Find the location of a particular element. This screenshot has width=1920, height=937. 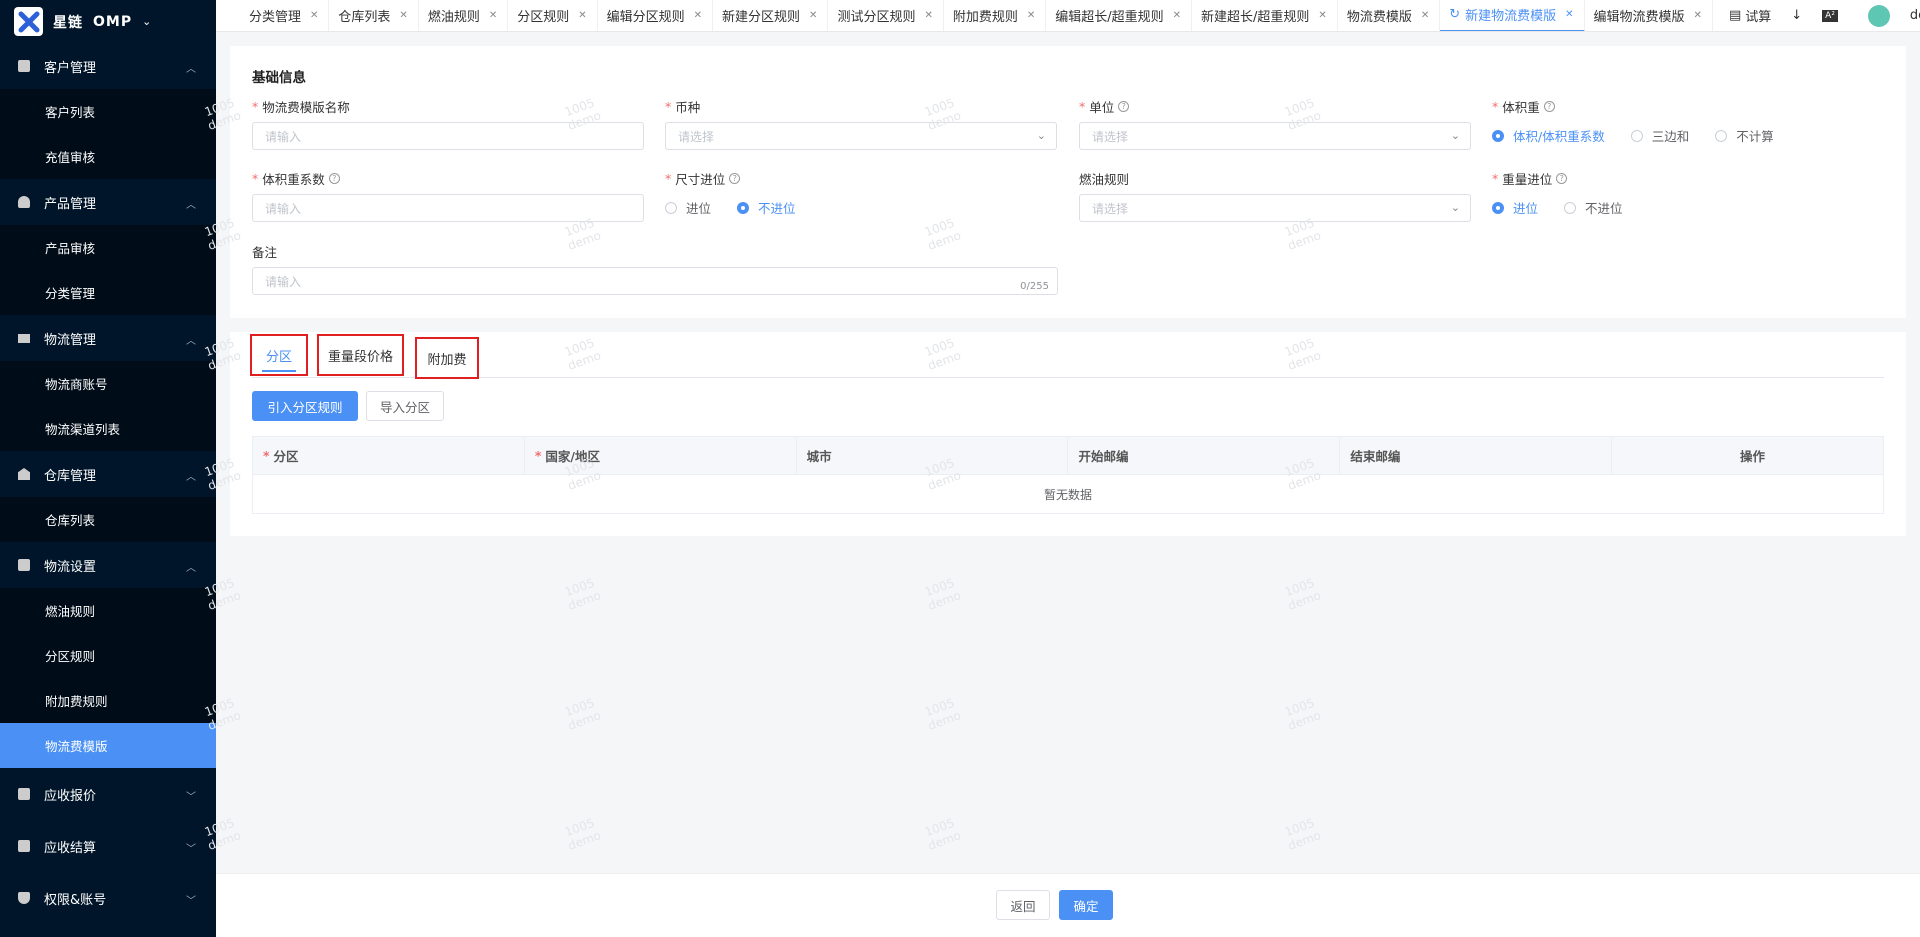

tab-new-oversize-rule: 新建超长/超重规则 ✕ is located at coordinates (1265, 15).